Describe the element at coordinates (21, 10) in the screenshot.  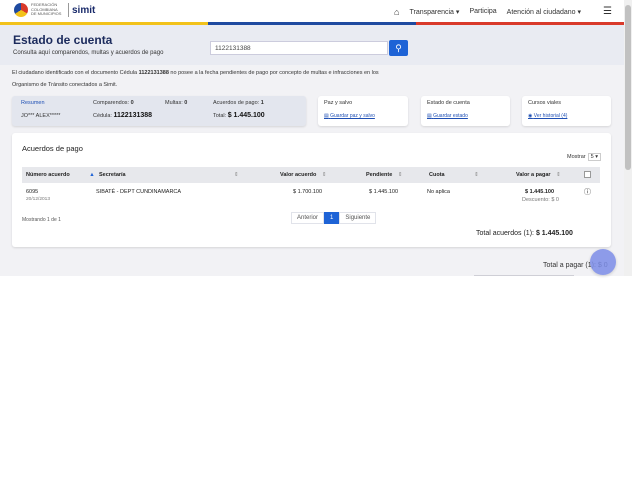
I see `fcm-logo-icon` at that location.